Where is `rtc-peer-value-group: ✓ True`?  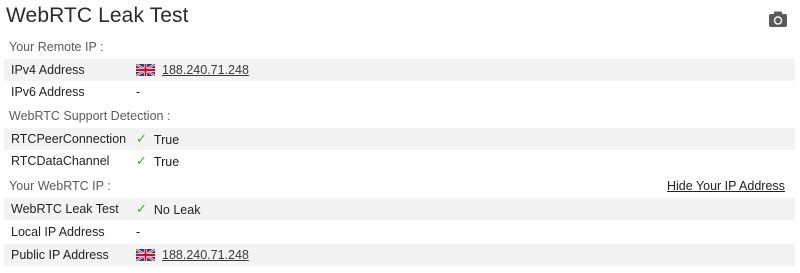 rtc-peer-value-group: ✓ True is located at coordinates (157, 139).